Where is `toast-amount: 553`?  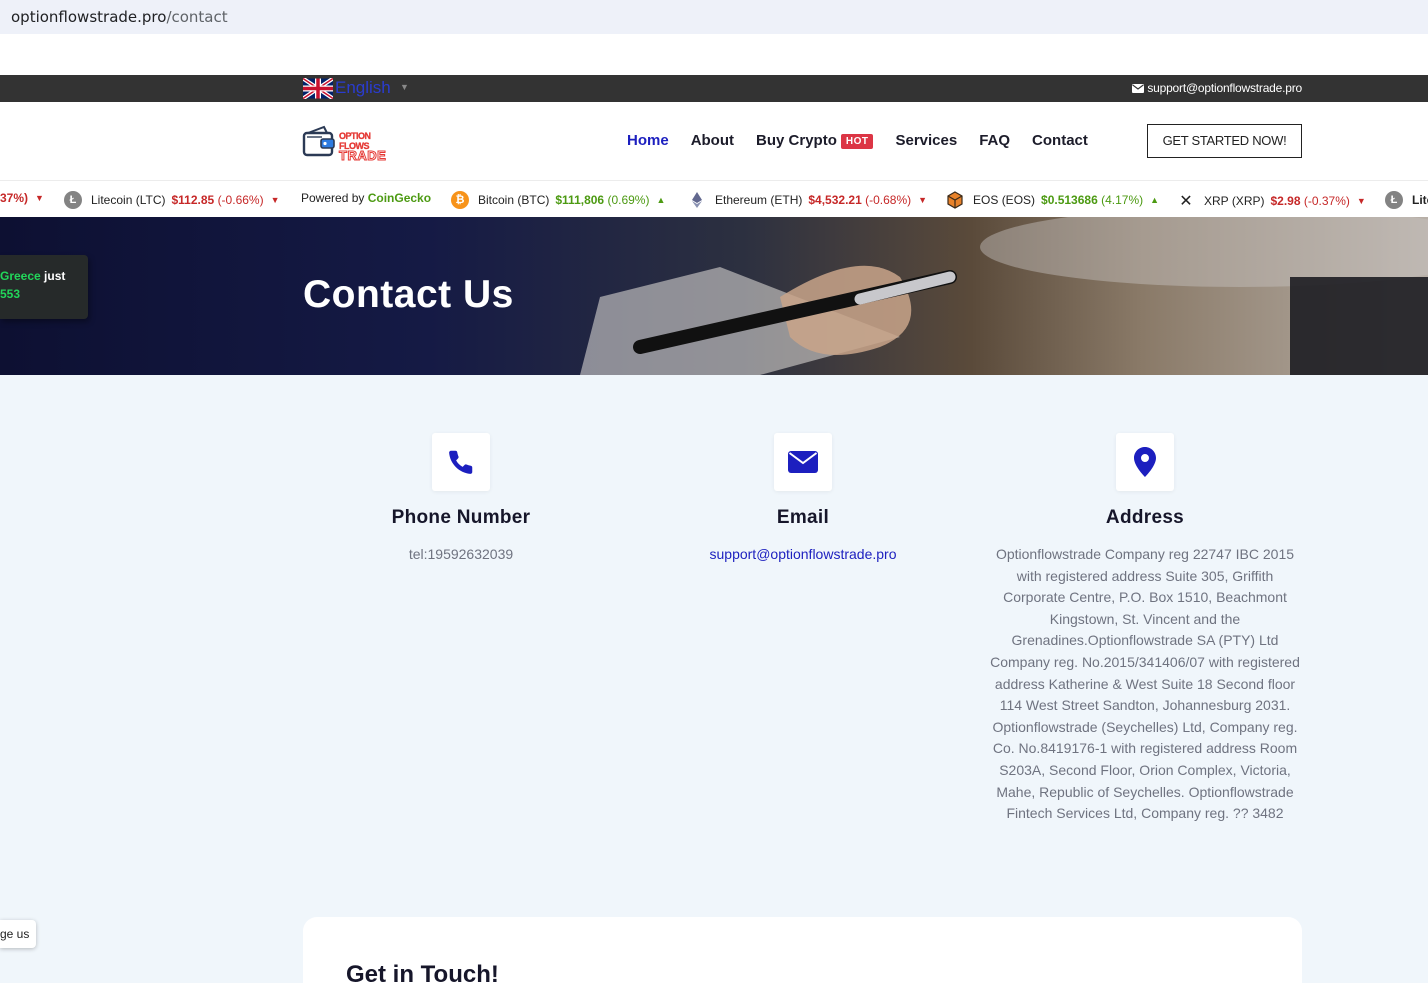 toast-amount: 553 is located at coordinates (10, 294).